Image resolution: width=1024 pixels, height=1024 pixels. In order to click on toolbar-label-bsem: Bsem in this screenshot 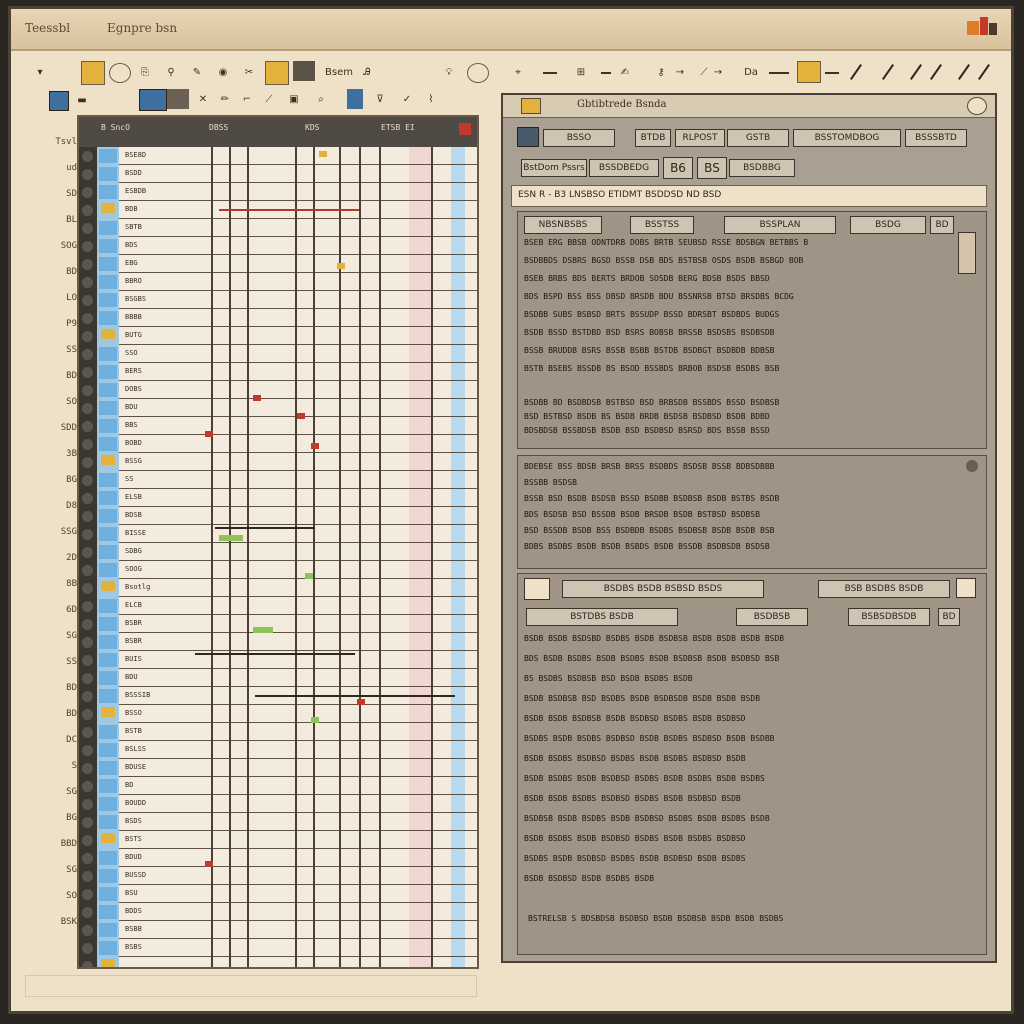, I will do `click(339, 72)`.